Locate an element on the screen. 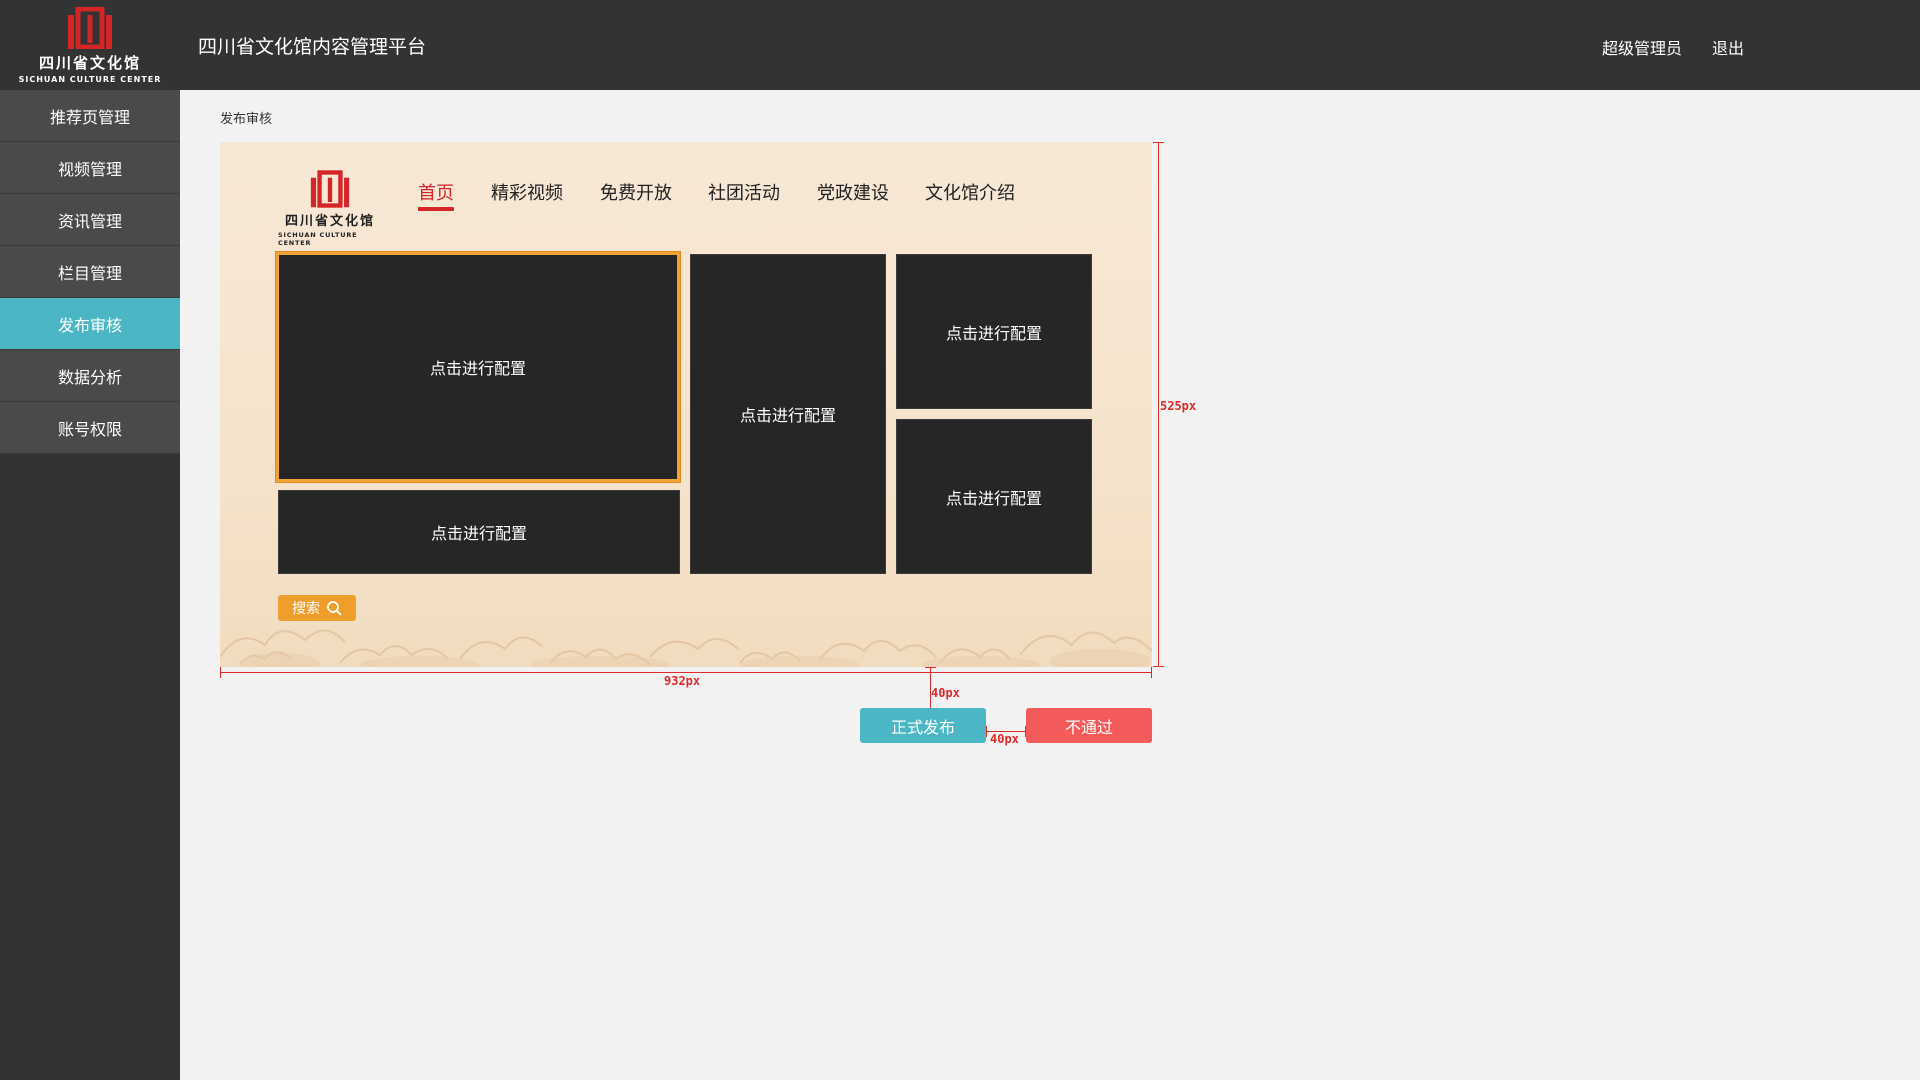  sidebar-item-columns: 栏目管理 is located at coordinates (90, 272).